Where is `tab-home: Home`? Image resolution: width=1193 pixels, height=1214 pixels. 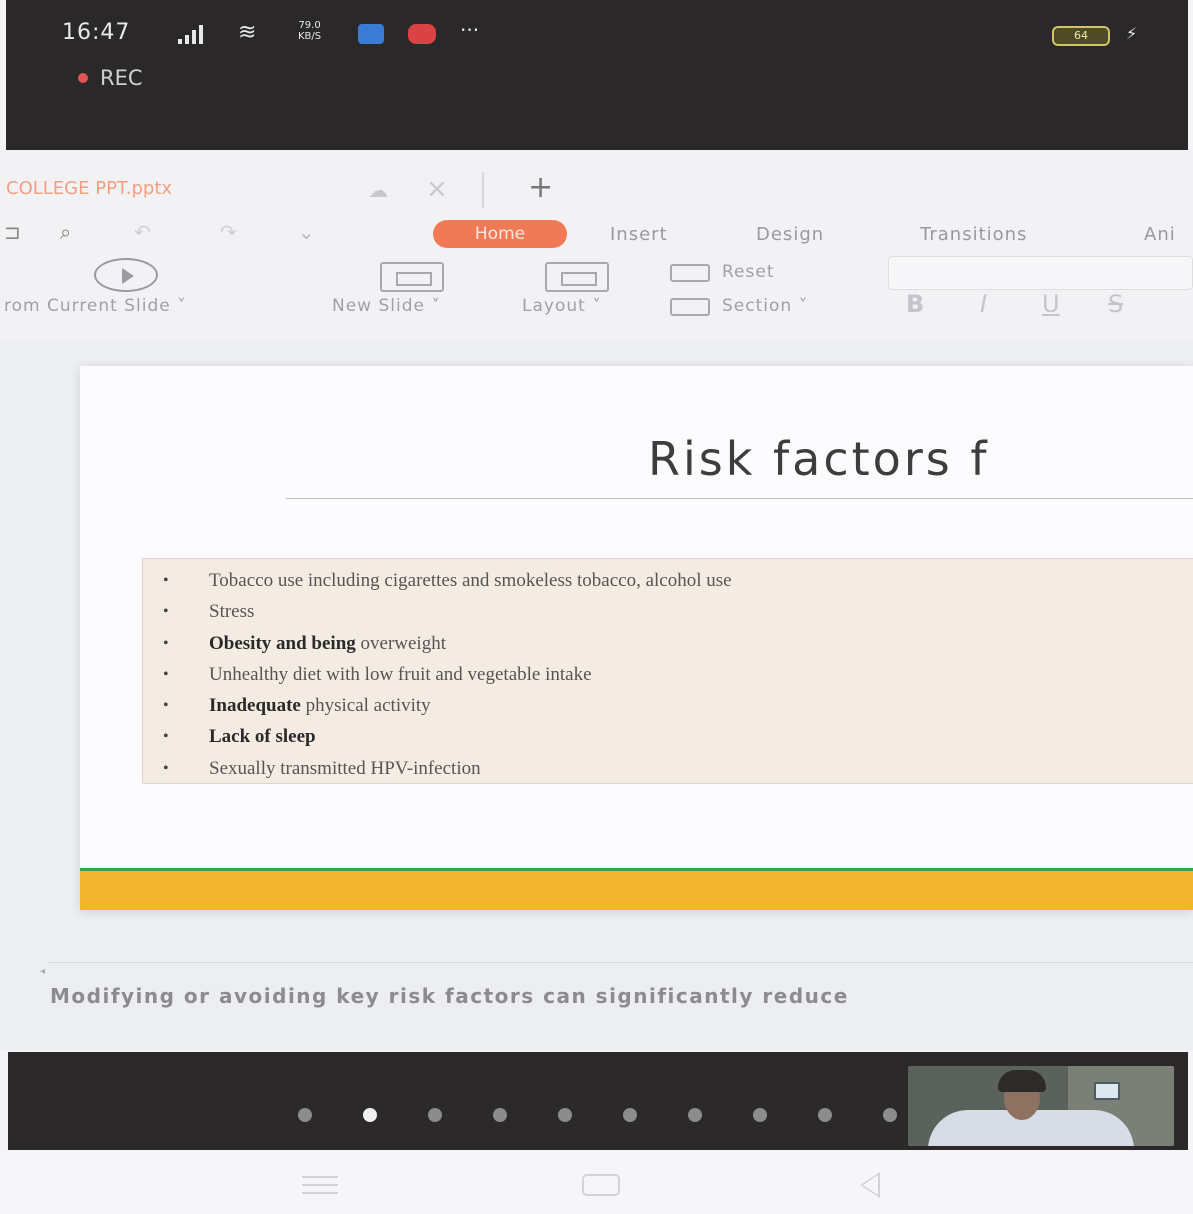 tab-home: Home is located at coordinates (500, 234).